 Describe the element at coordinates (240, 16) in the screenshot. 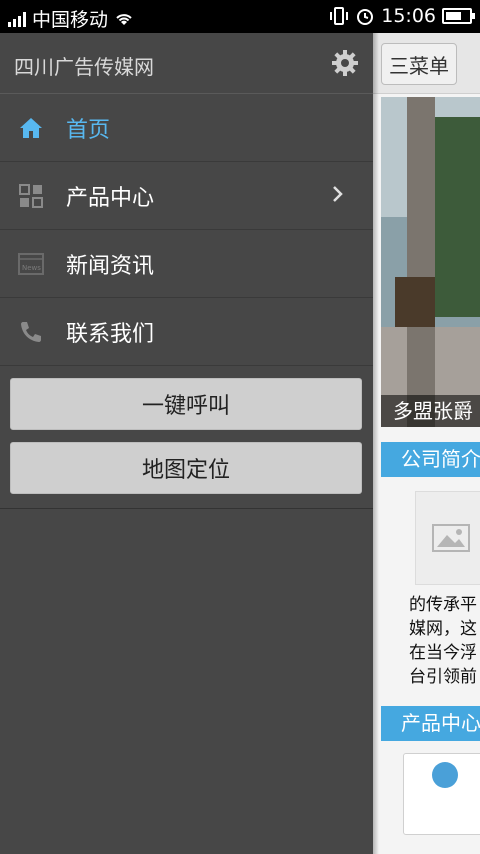

I see `status-bar: 中国移动 15:06` at that location.